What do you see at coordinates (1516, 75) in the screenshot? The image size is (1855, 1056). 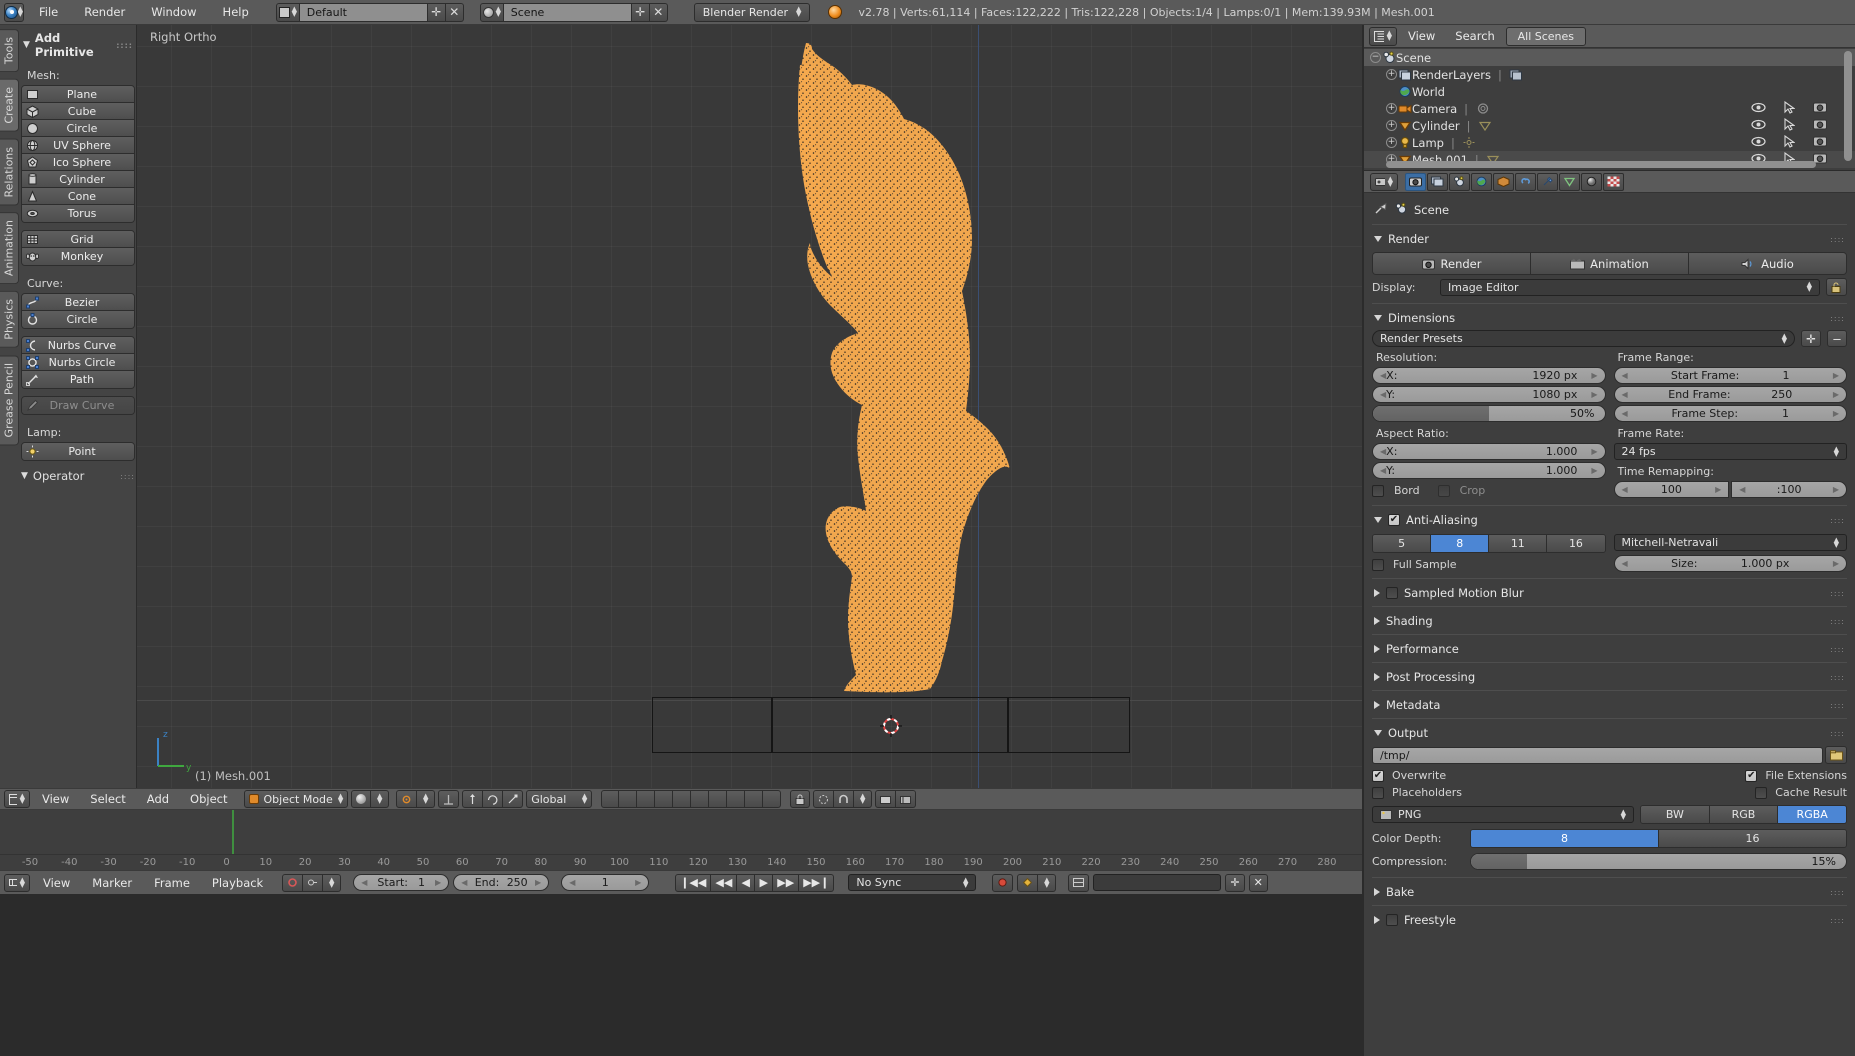 I see `renderlayers-data-icon` at bounding box center [1516, 75].